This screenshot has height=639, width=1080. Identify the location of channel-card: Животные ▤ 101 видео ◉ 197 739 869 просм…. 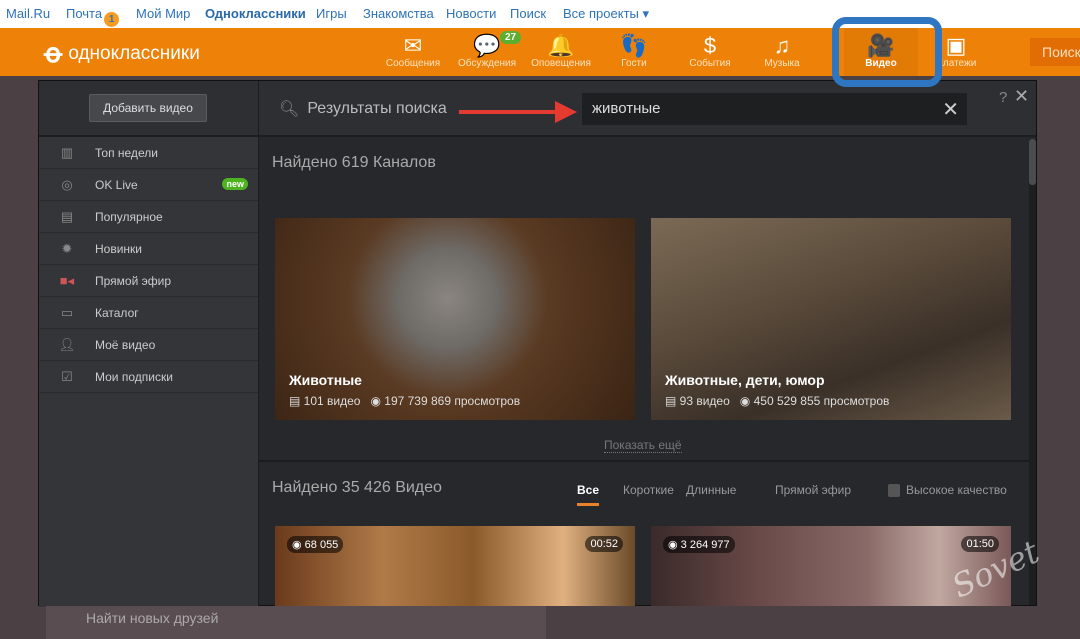
(455, 319).